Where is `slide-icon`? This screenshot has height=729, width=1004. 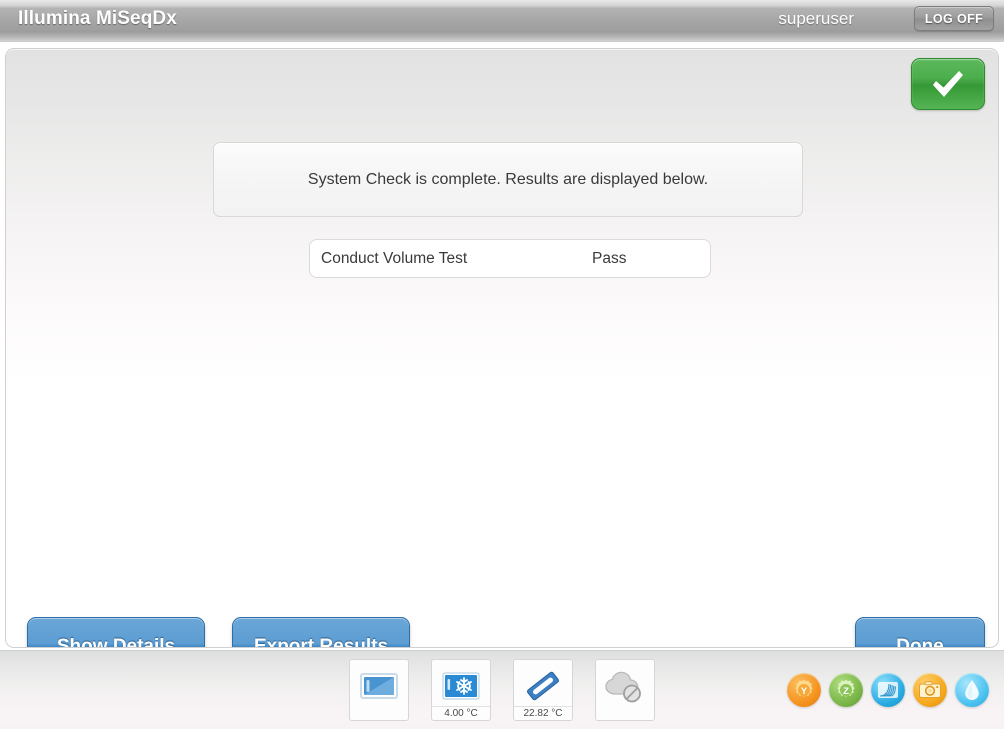
slide-icon is located at coordinates (543, 686).